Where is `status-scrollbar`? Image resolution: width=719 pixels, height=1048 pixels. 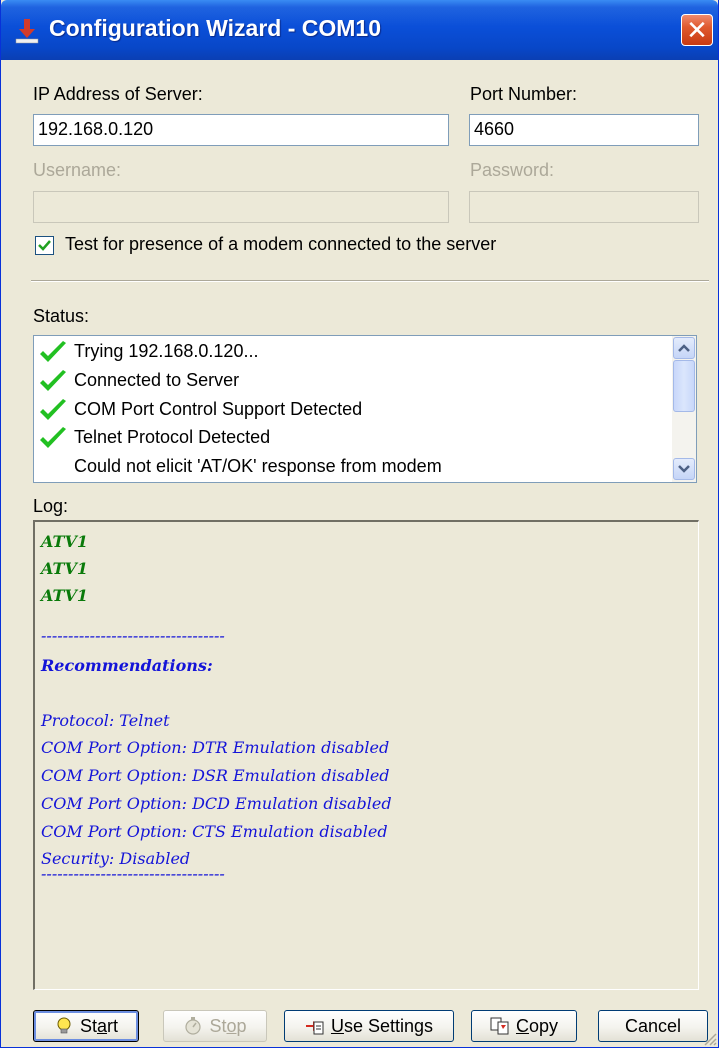 status-scrollbar is located at coordinates (684, 409).